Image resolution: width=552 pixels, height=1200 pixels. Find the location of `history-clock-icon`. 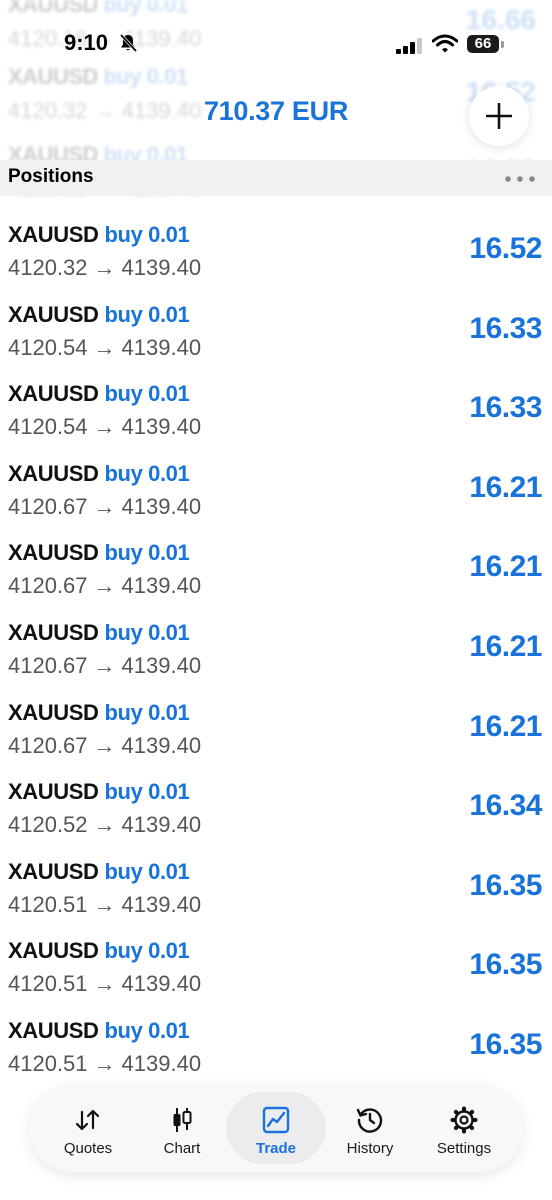

history-clock-icon is located at coordinates (369, 1120).